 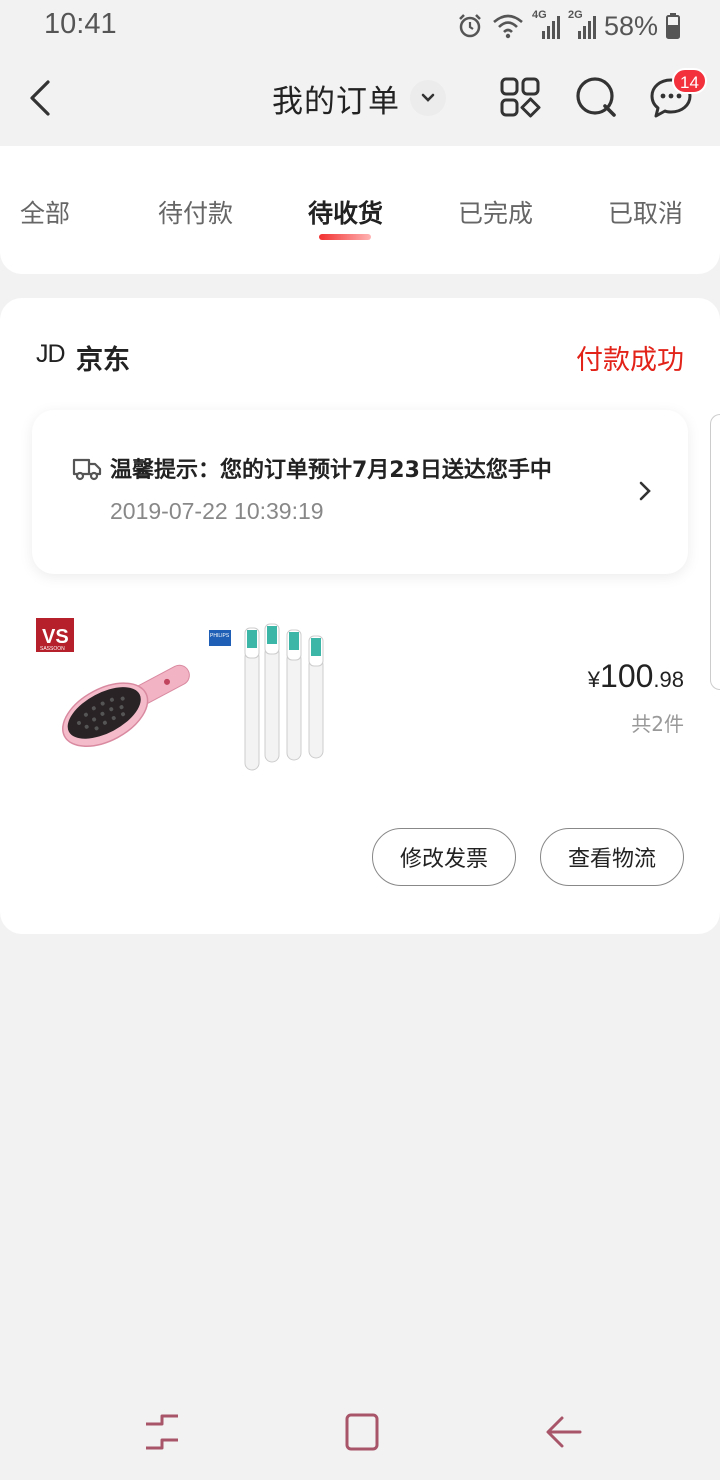 What do you see at coordinates (689, 81) in the screenshot?
I see `message-count-badge: 14` at bounding box center [689, 81].